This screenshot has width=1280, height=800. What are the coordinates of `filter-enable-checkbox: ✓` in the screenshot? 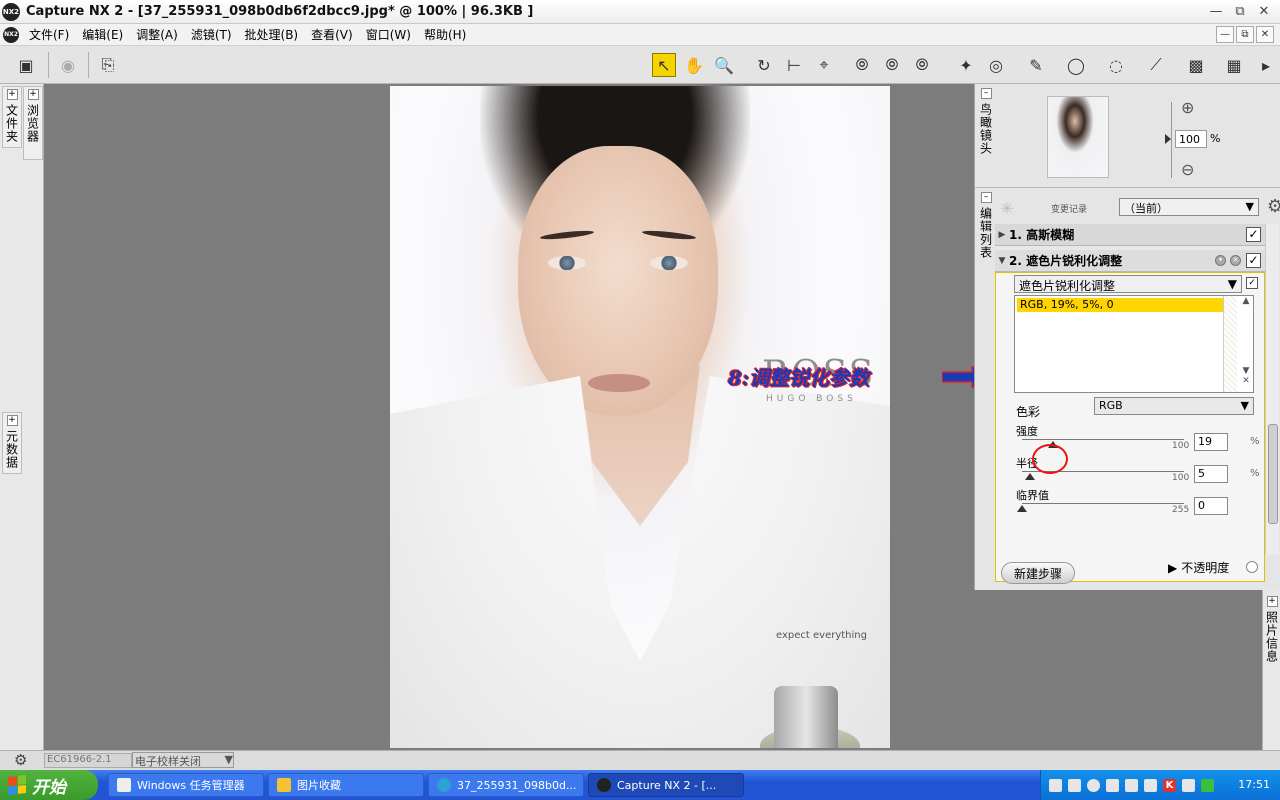 It's located at (1252, 283).